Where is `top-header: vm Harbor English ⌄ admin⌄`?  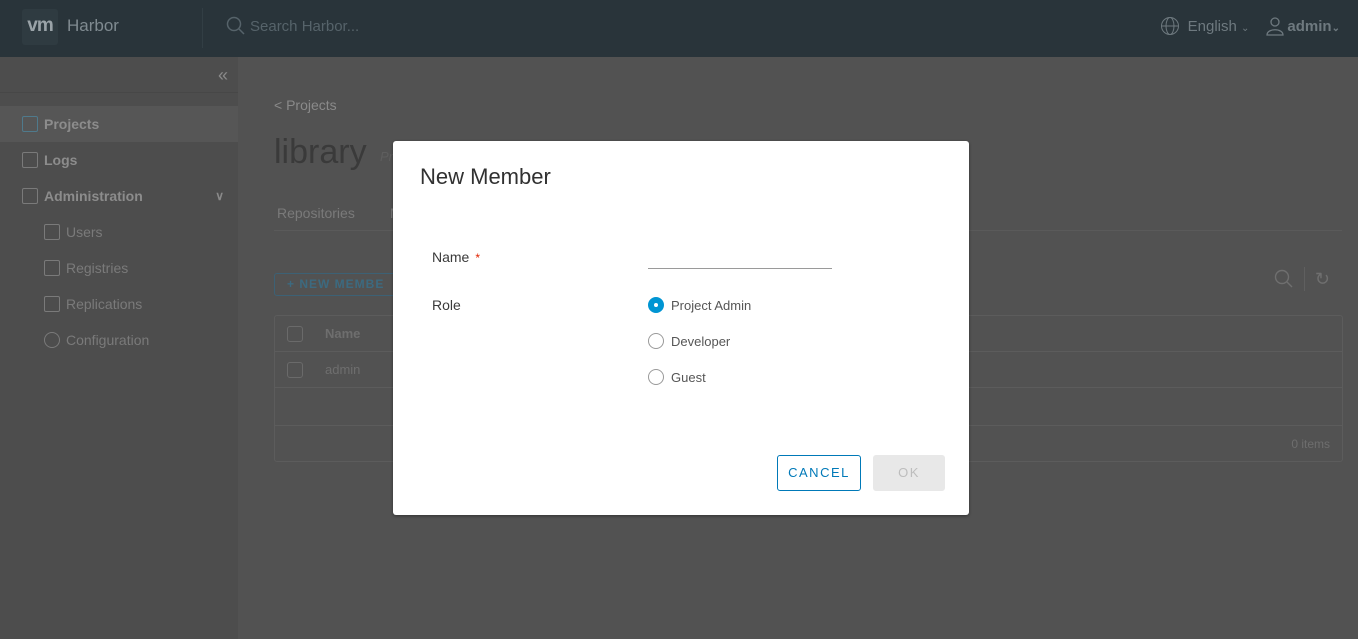 top-header: vm Harbor English ⌄ admin⌄ is located at coordinates (679, 28).